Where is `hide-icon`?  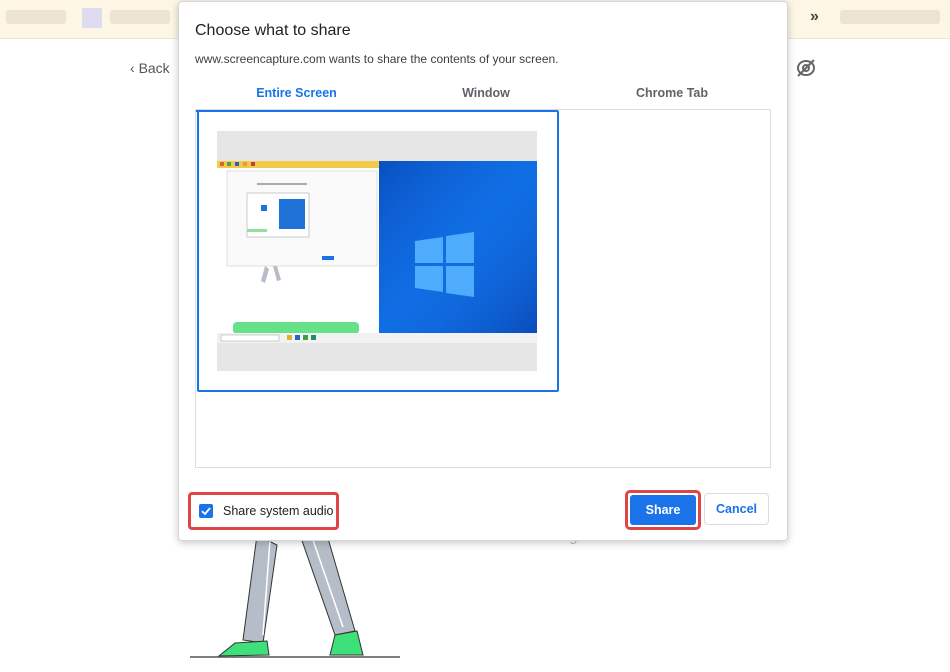
hide-icon is located at coordinates (806, 68).